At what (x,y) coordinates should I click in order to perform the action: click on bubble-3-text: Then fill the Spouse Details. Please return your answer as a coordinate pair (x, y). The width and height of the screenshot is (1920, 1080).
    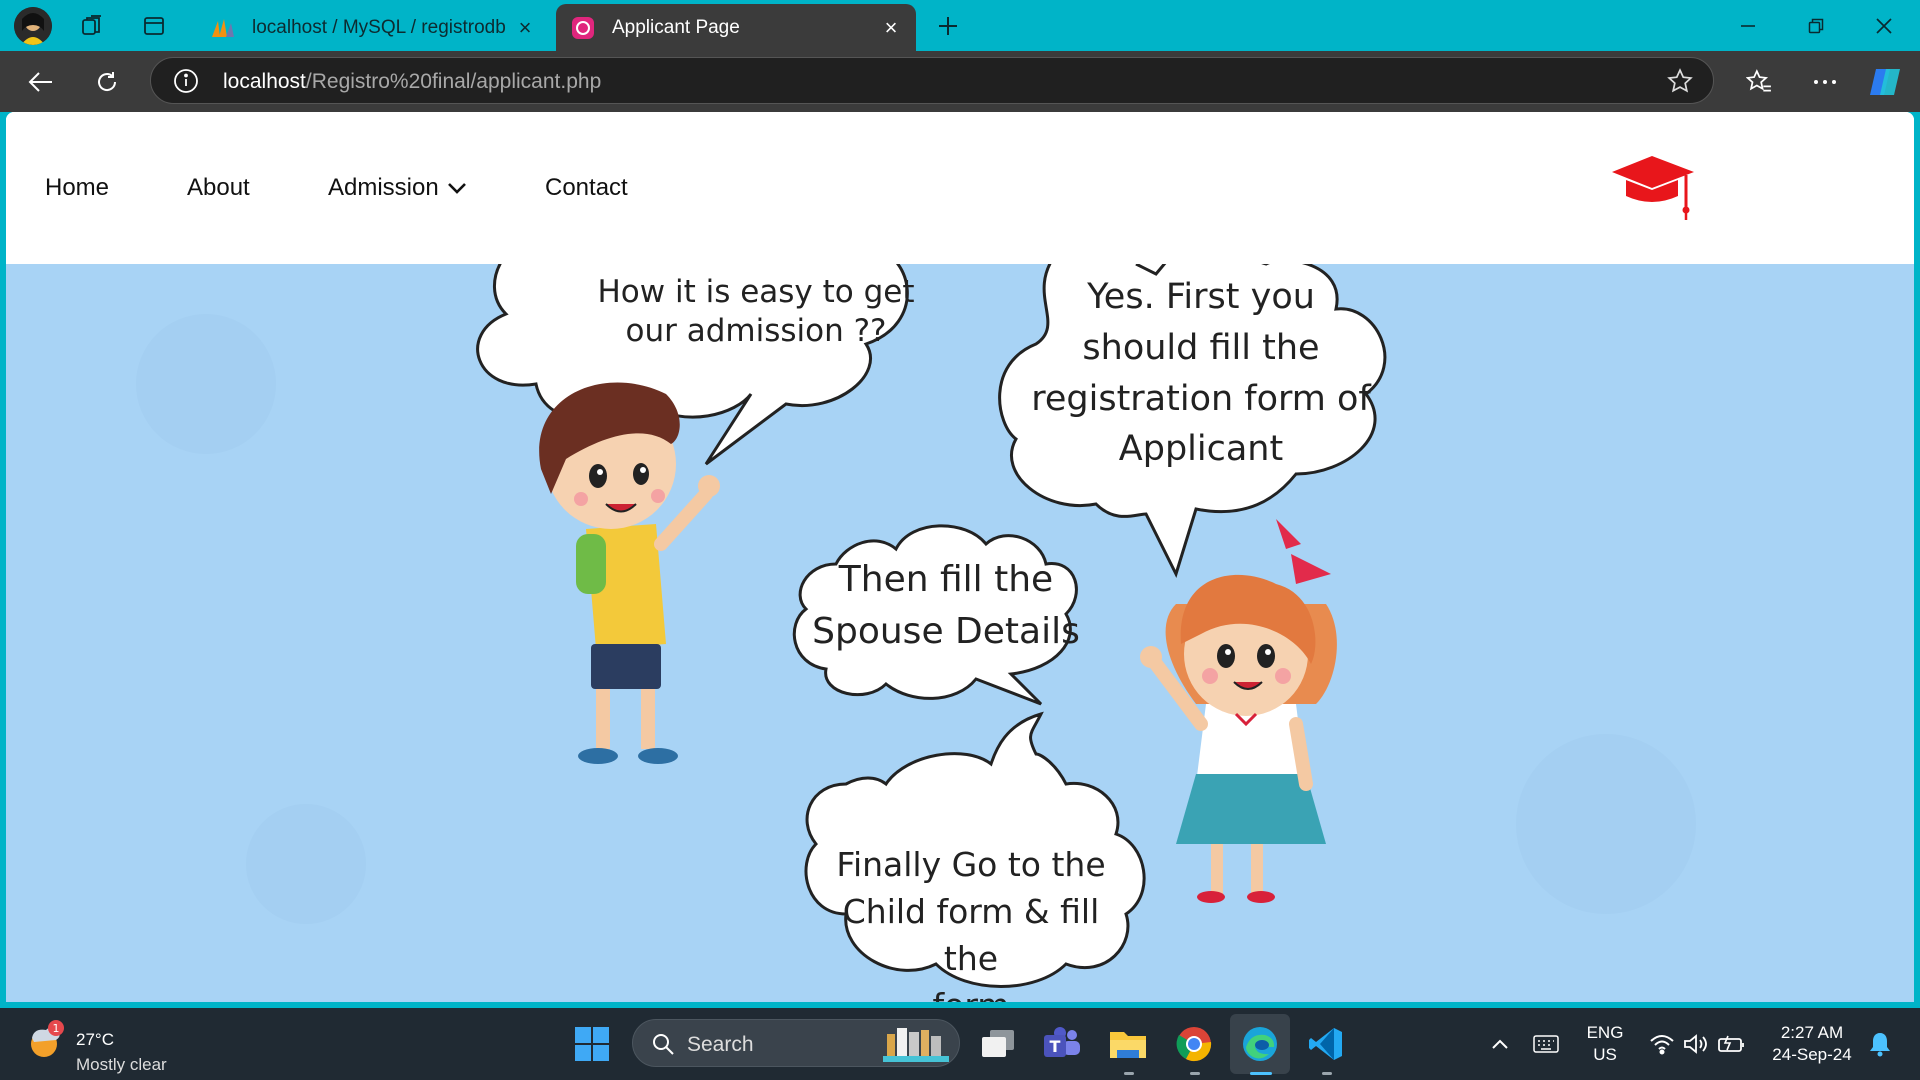
    Looking at the image, I should click on (946, 606).